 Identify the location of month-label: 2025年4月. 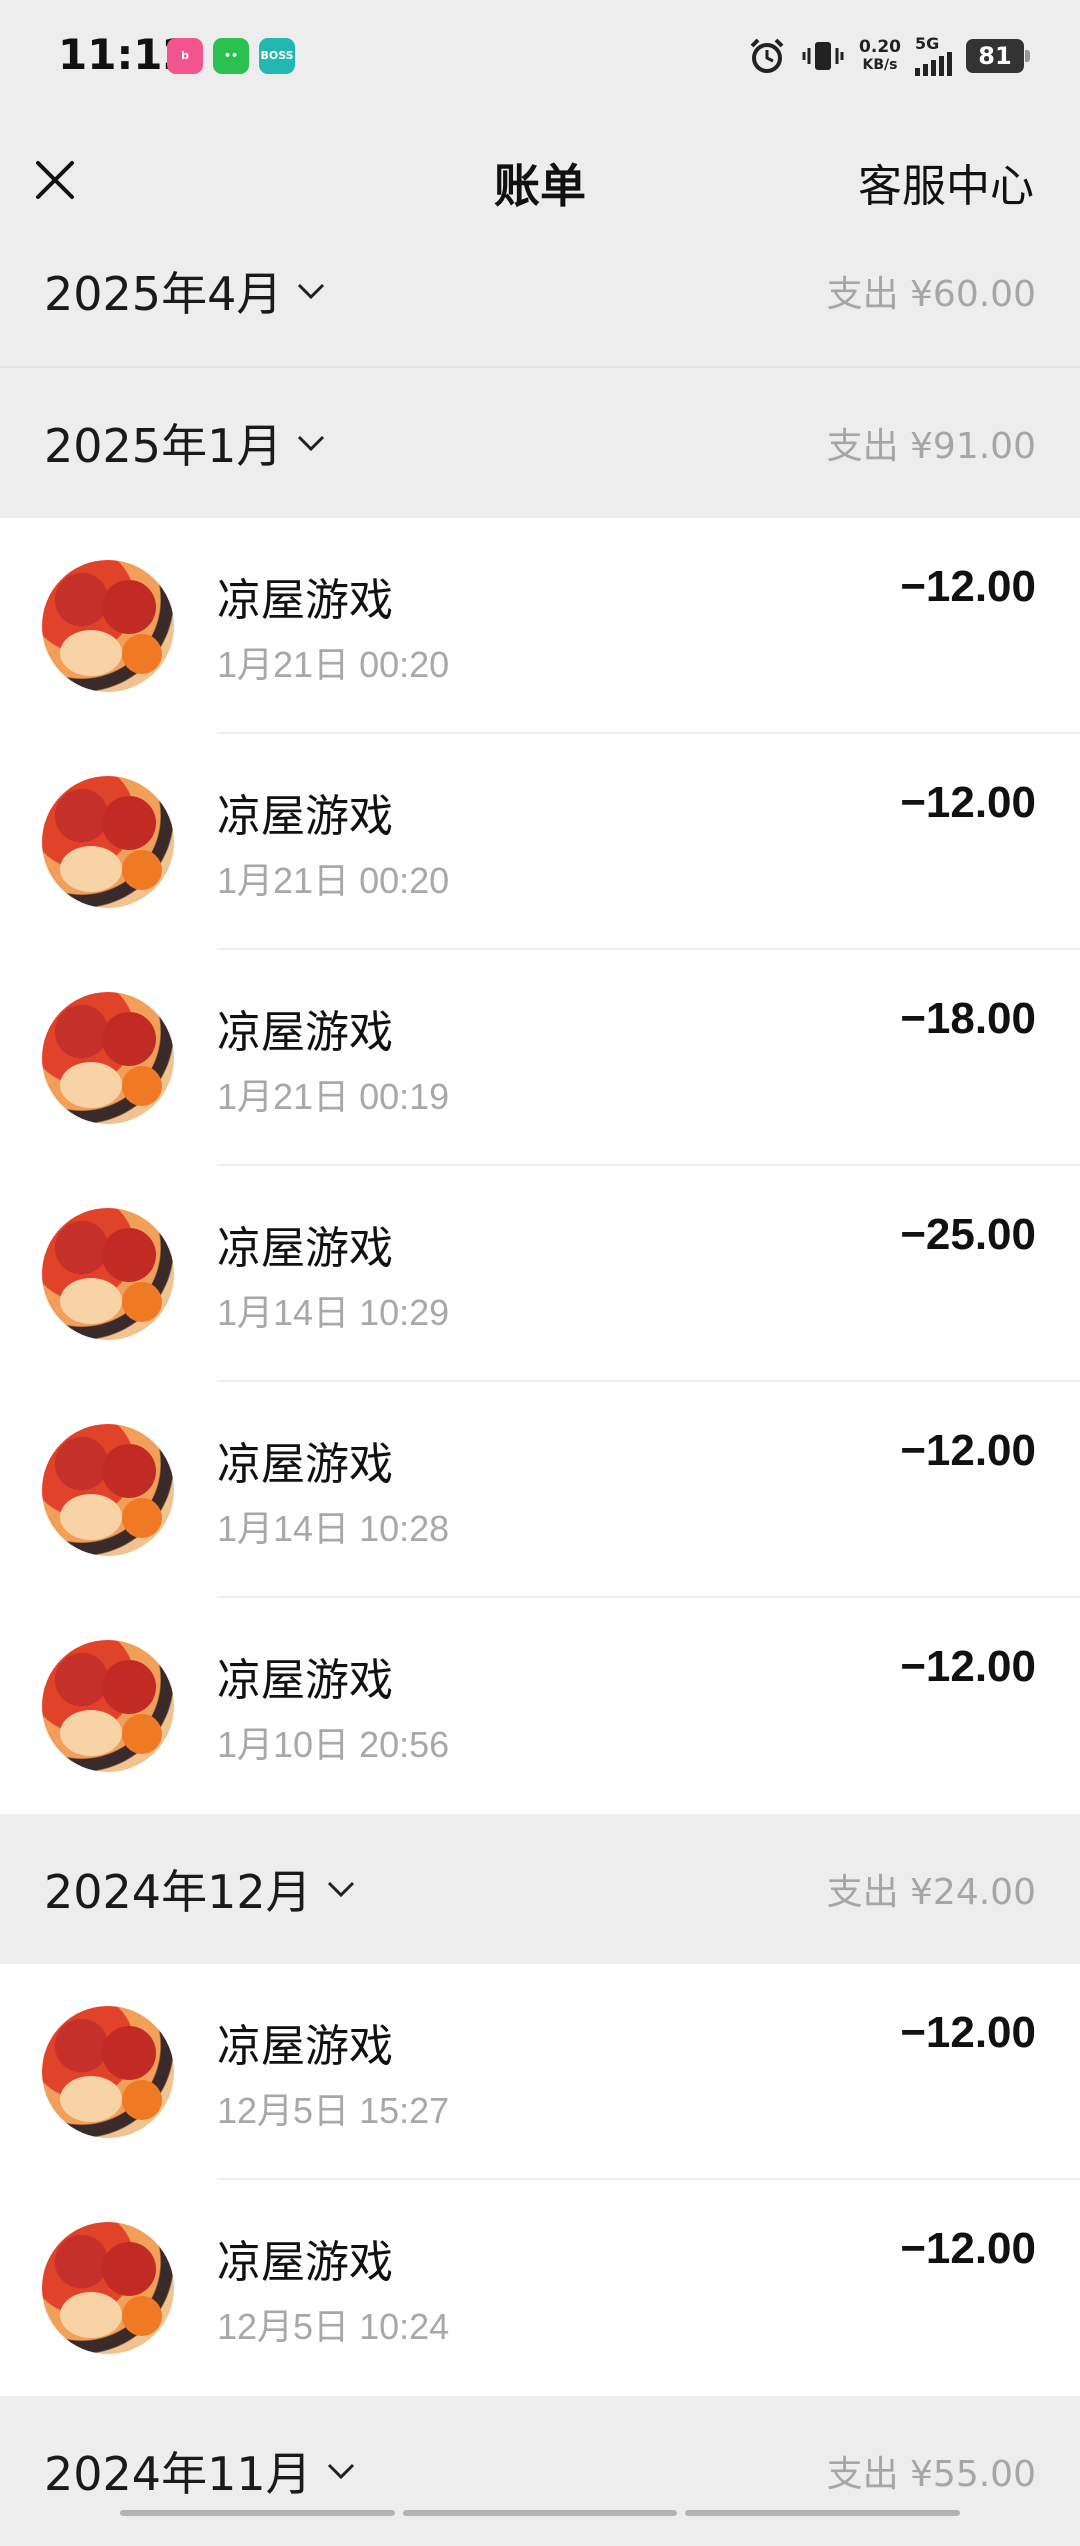
(163, 294).